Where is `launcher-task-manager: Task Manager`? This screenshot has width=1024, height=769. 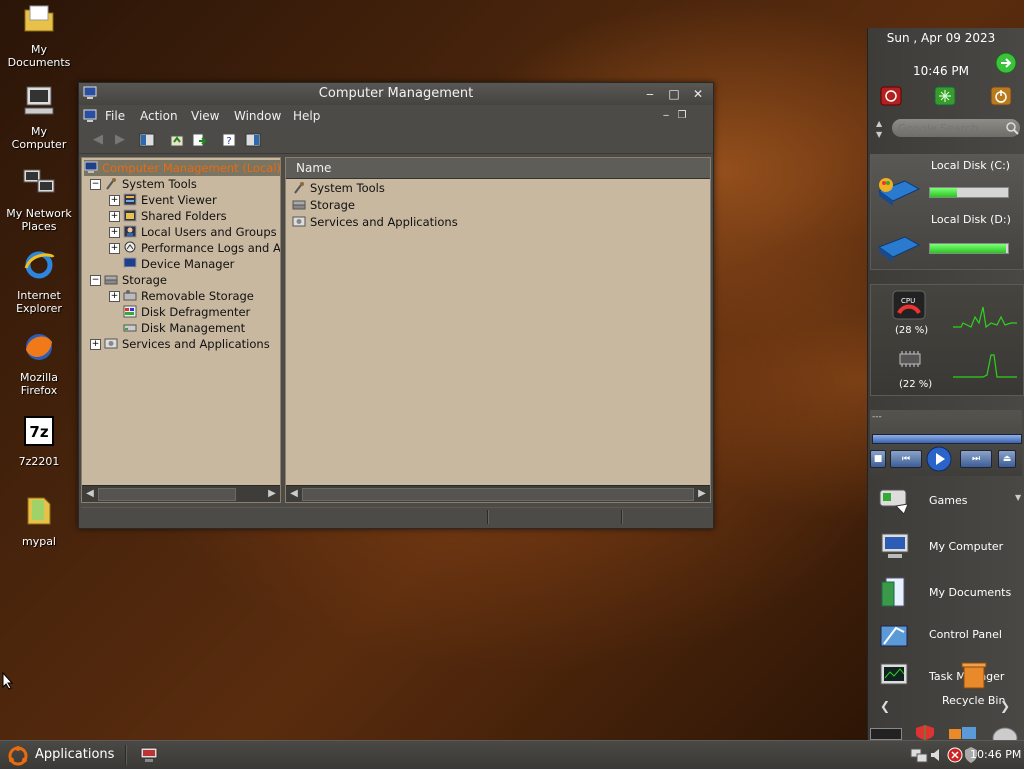
launcher-task-manager: Task Manager is located at coordinates (948, 678).